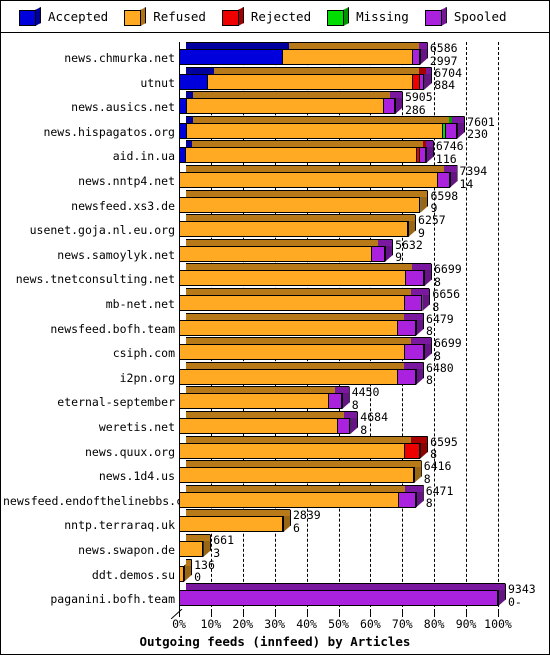 The height and width of the screenshot is (655, 550). I want to click on y-axis-label: news.samoylyk.net, so click(116, 254).